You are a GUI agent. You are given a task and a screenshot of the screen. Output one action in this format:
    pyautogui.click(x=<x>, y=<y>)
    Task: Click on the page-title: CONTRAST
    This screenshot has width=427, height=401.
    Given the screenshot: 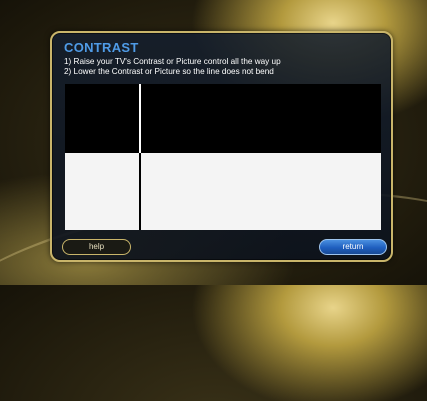 What is the action you would take?
    pyautogui.click(x=101, y=47)
    